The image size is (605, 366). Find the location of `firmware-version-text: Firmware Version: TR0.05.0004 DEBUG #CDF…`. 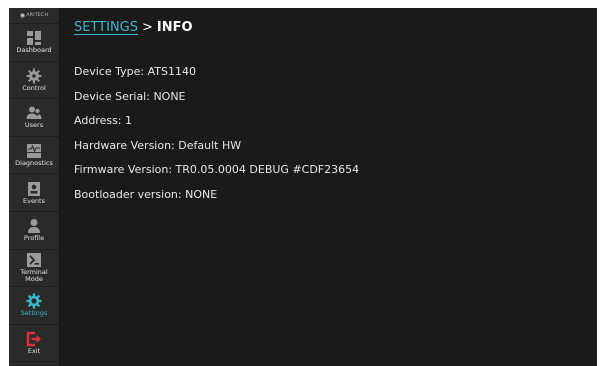

firmware-version-text: Firmware Version: TR0.05.0004 DEBUG #CDF… is located at coordinates (217, 169).